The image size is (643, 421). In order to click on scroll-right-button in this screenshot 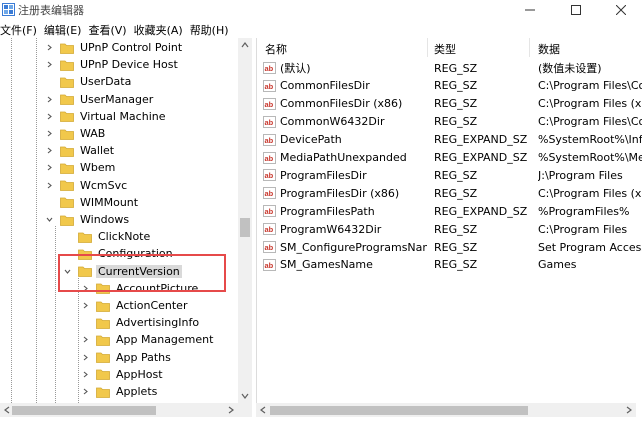, I will do `click(231, 410)`.